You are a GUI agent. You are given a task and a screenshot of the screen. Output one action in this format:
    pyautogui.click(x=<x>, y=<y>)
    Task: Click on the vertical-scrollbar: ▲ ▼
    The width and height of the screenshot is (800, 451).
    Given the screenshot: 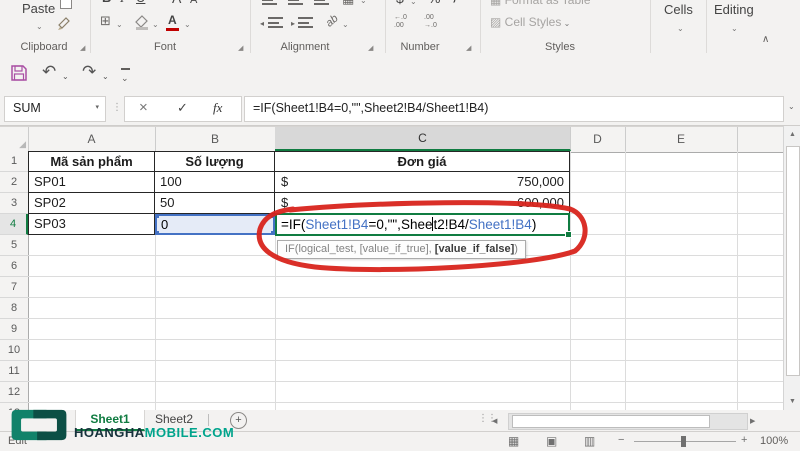 What is the action you would take?
    pyautogui.click(x=791, y=268)
    